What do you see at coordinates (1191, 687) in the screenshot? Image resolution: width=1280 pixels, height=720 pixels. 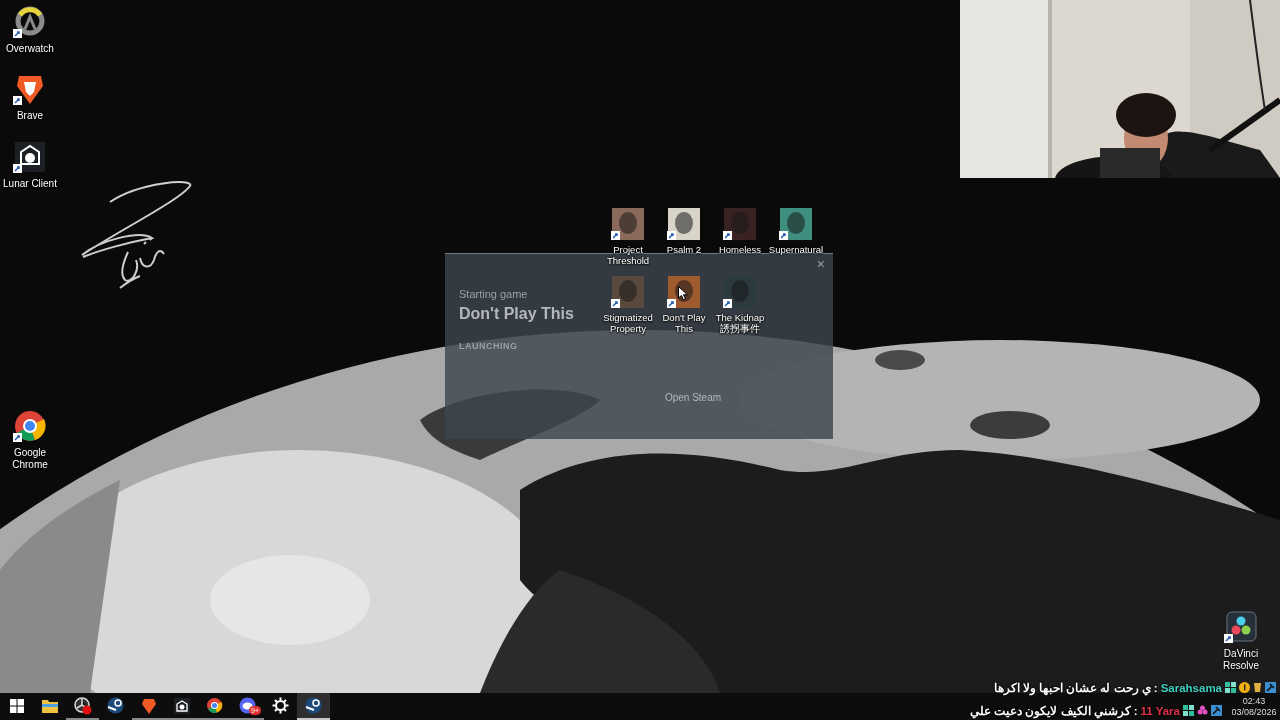 I see `chat-username: Sarahsama` at bounding box center [1191, 687].